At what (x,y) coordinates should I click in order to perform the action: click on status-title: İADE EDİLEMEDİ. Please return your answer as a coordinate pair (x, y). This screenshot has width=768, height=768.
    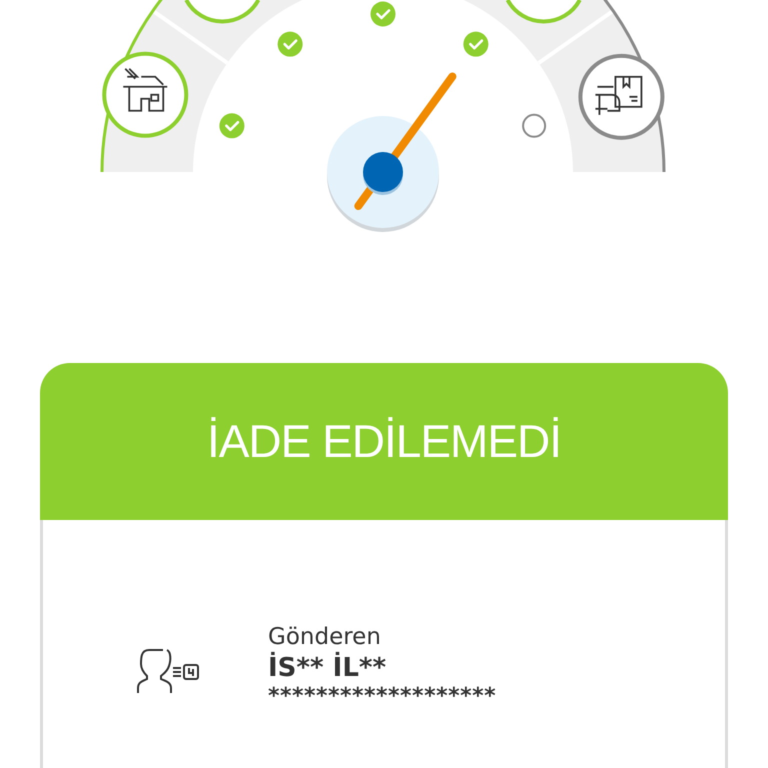
    Looking at the image, I should click on (384, 441).